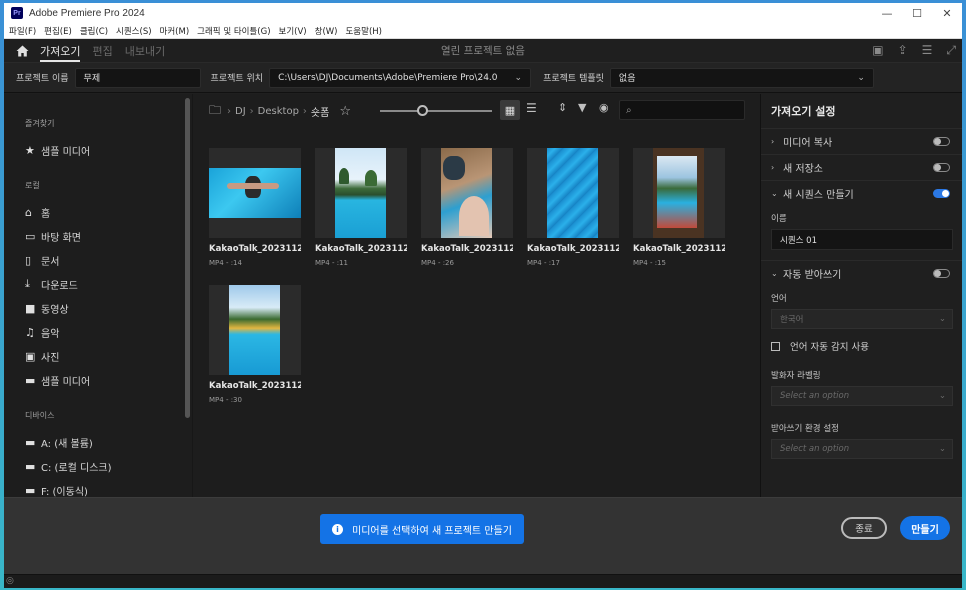  Describe the element at coordinates (941, 141) in the screenshot. I see `copy-media-toggle` at that location.